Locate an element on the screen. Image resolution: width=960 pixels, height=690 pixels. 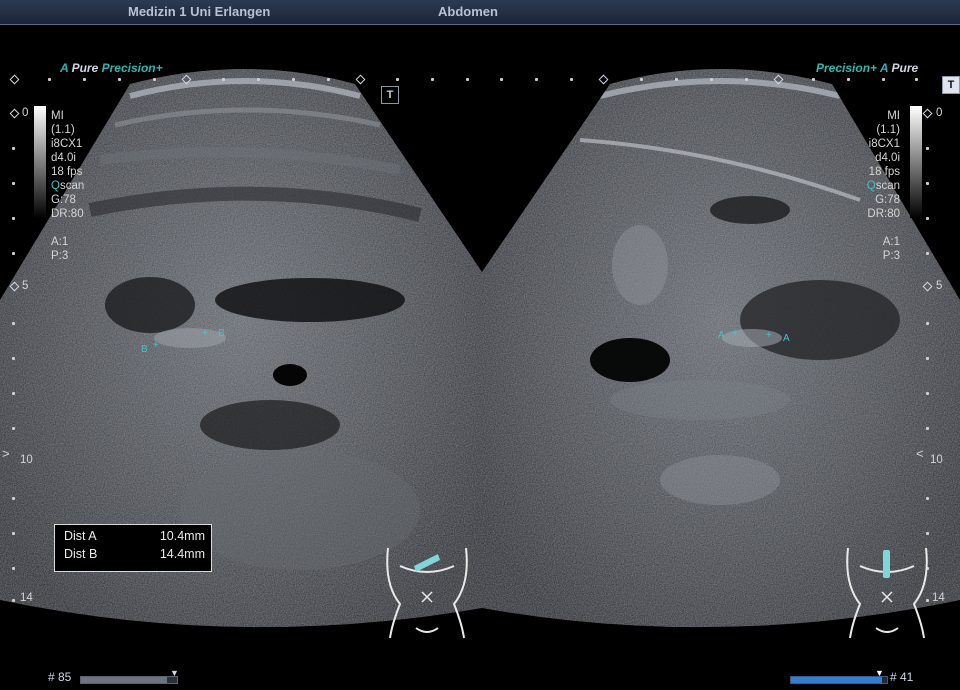
caliper-a-start: A is located at coordinates (721, 335).